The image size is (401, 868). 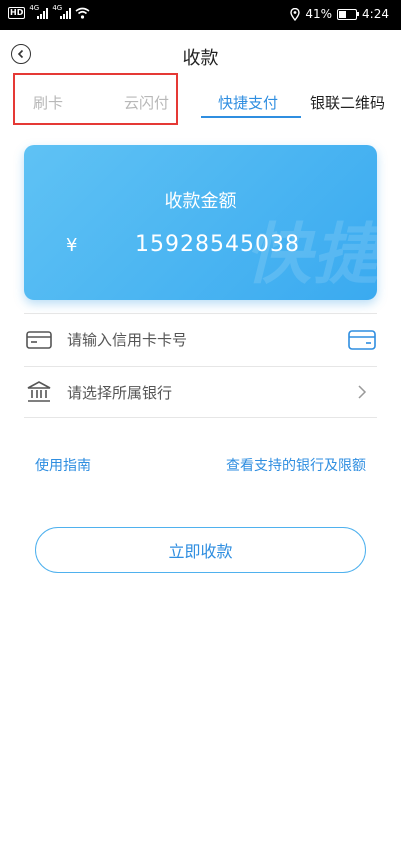 What do you see at coordinates (362, 392) in the screenshot?
I see `chevron-right-icon` at bounding box center [362, 392].